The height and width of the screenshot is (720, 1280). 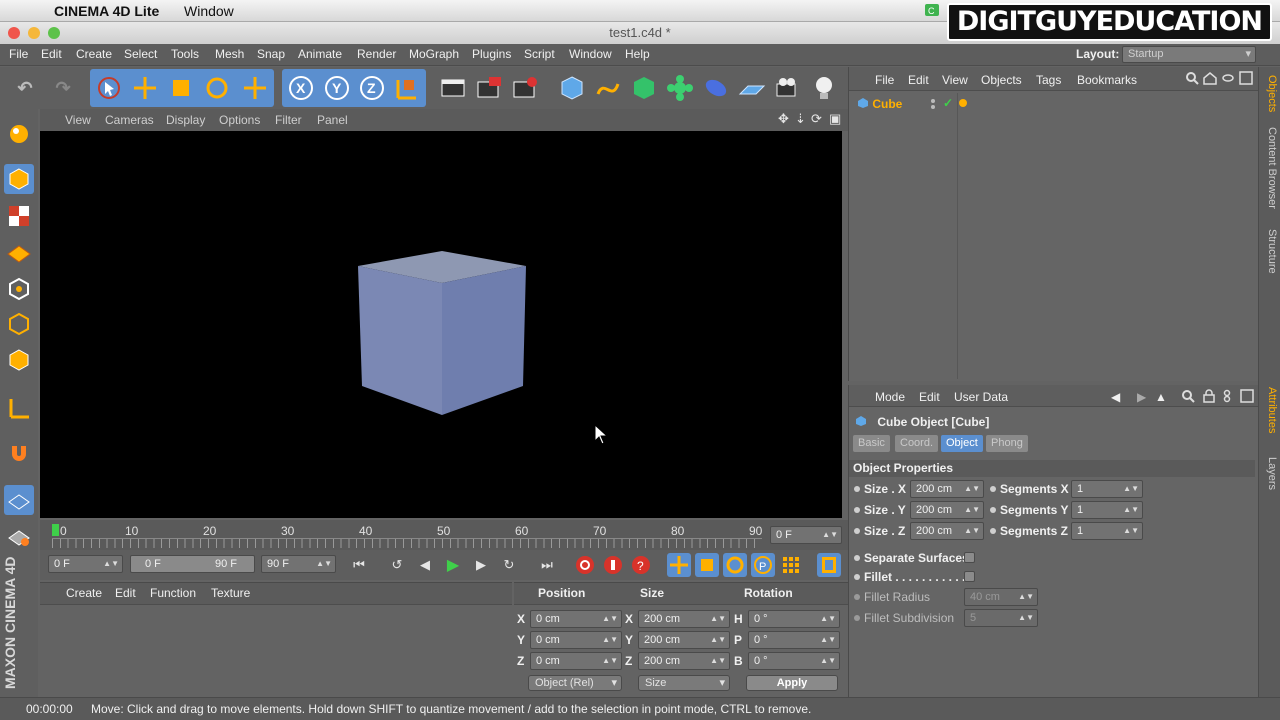 What do you see at coordinates (575, 683) in the screenshot?
I see `coordinate-mode-dropdown: Object (Rel) ▾` at bounding box center [575, 683].